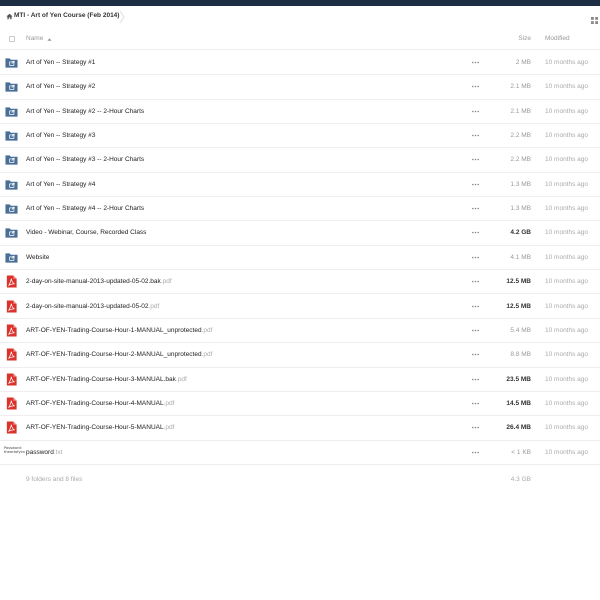 The width and height of the screenshot is (600, 600). Describe the element at coordinates (594, 20) in the screenshot. I see `grid-view-icon` at that location.